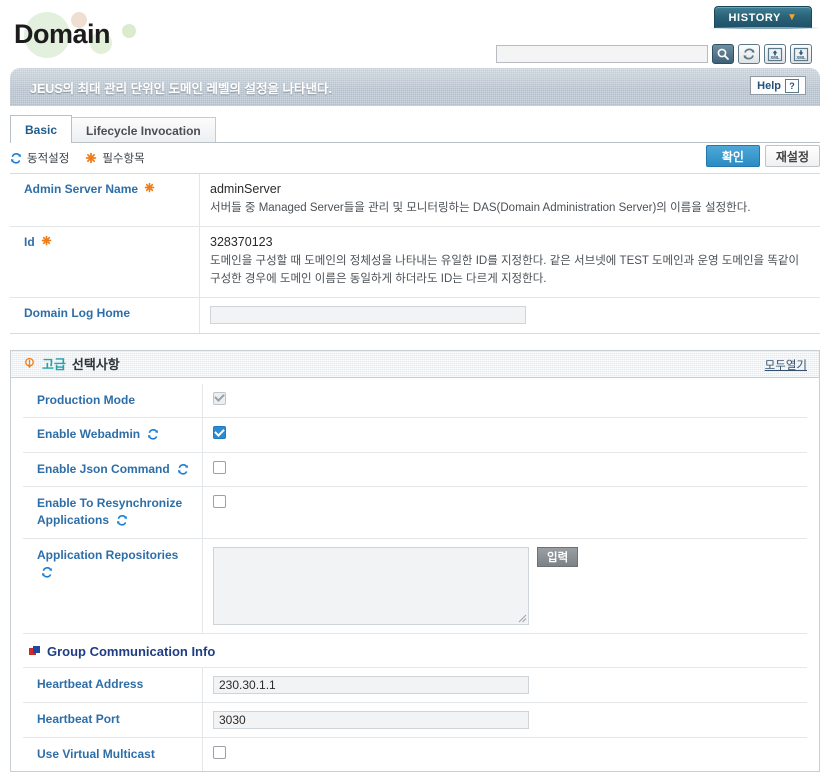 The width and height of the screenshot is (830, 772). I want to click on advanced-row-enable-json-command: Enable Json Command, so click(415, 469).